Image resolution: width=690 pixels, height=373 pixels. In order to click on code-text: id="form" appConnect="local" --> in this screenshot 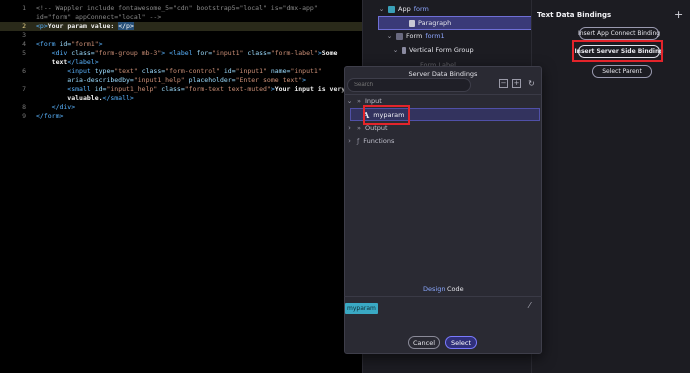, I will do `click(98, 17)`.